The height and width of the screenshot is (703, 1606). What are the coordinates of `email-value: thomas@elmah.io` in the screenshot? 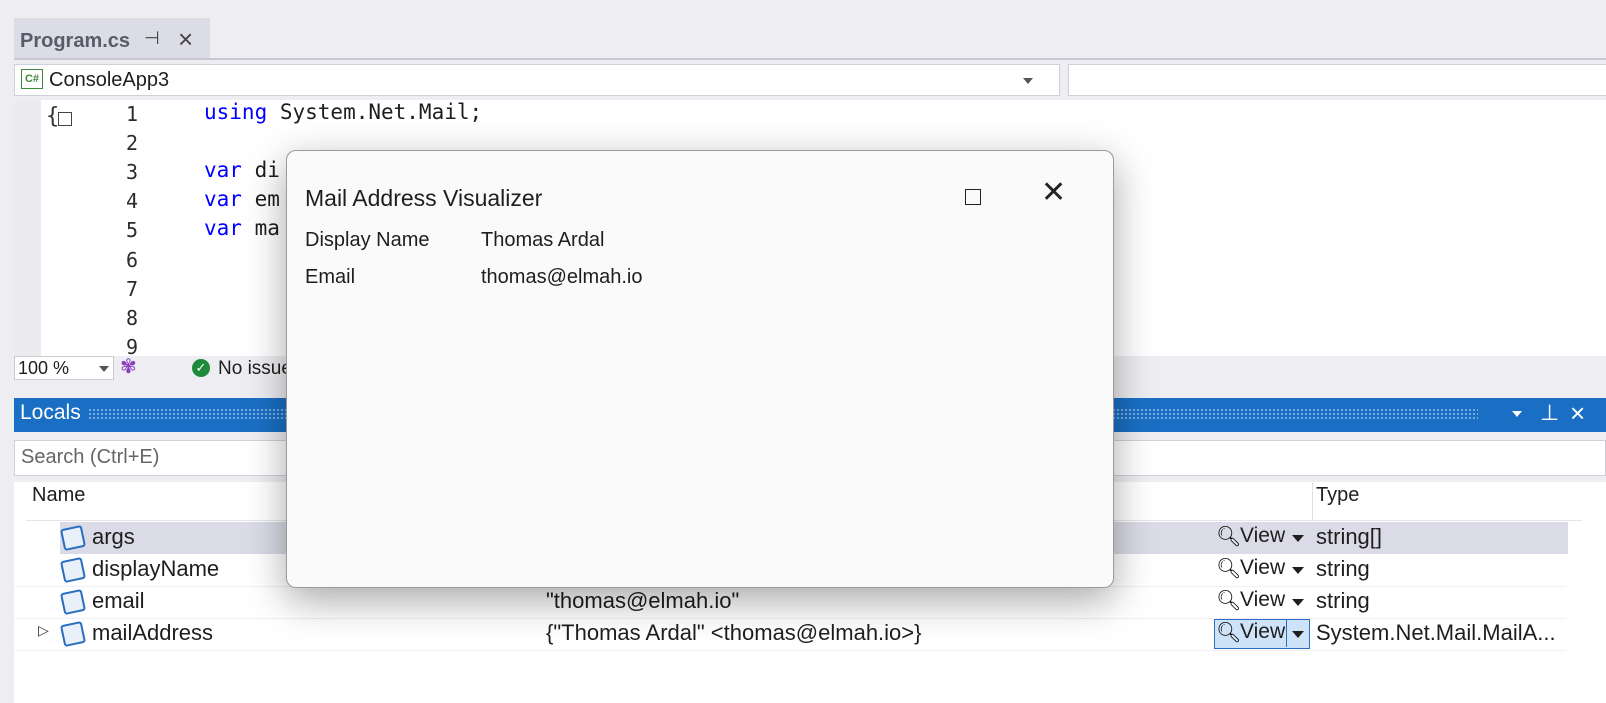 It's located at (562, 277).